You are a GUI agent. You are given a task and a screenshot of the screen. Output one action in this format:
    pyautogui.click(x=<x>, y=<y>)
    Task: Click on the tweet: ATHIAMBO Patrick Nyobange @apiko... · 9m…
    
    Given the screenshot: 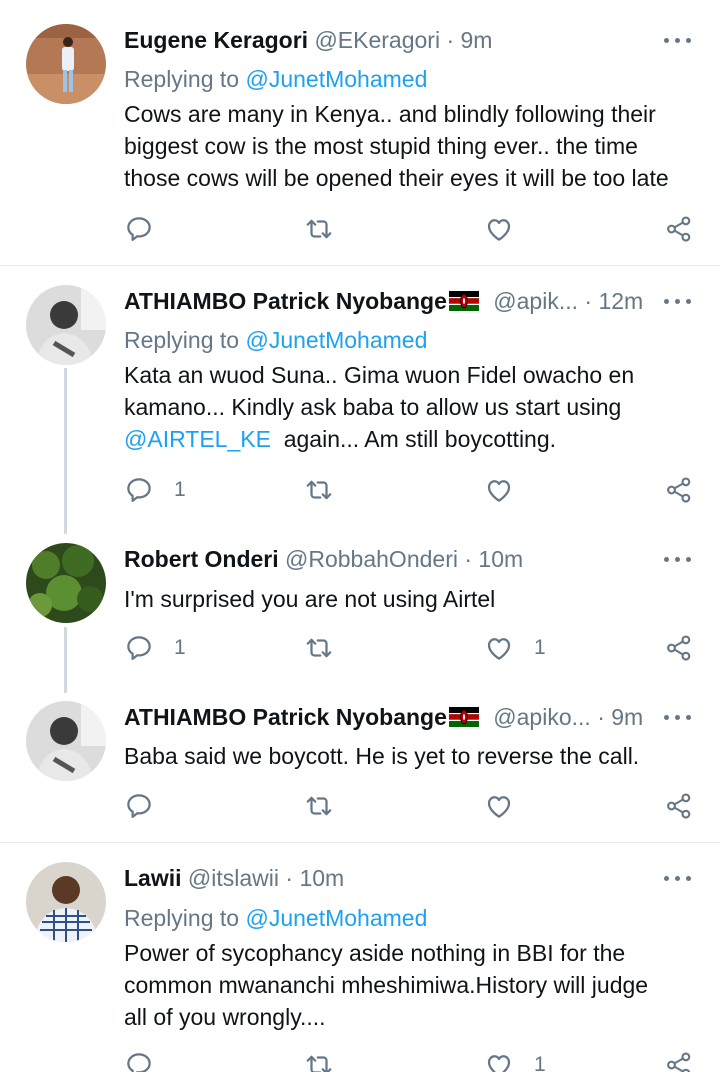 What is the action you would take?
    pyautogui.click(x=360, y=766)
    